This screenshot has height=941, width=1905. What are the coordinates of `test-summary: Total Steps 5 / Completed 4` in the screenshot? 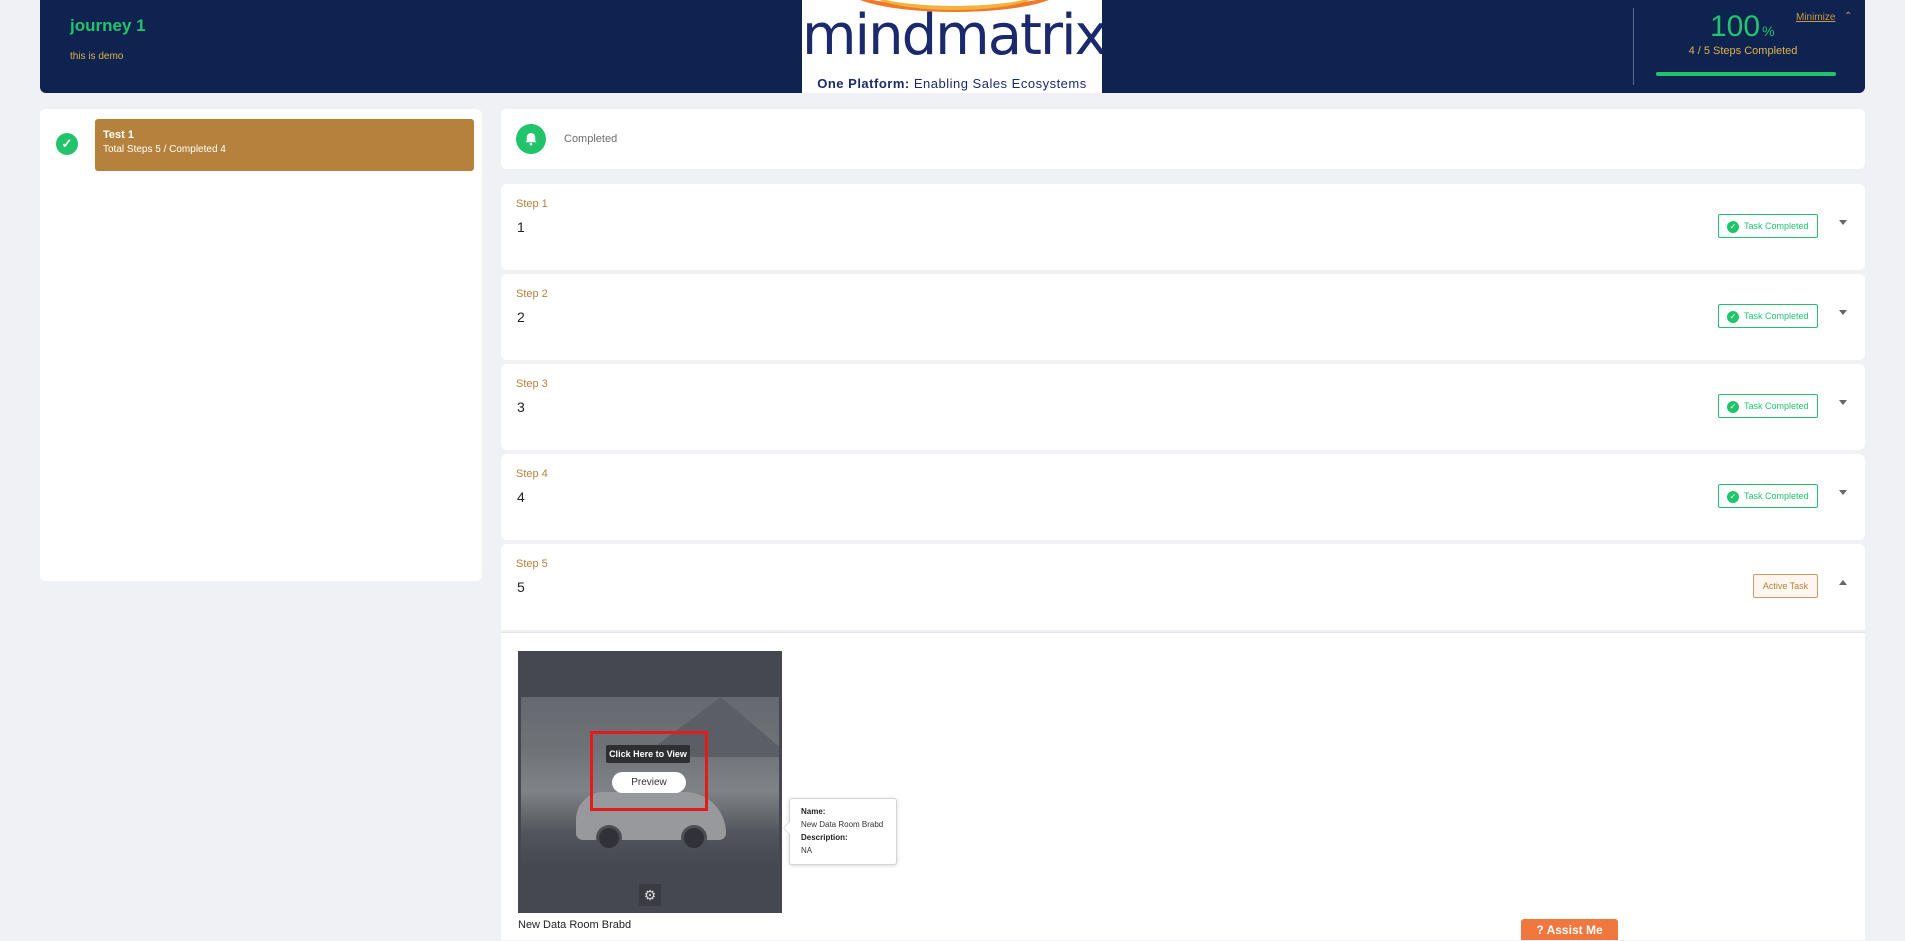 It's located at (164, 149).